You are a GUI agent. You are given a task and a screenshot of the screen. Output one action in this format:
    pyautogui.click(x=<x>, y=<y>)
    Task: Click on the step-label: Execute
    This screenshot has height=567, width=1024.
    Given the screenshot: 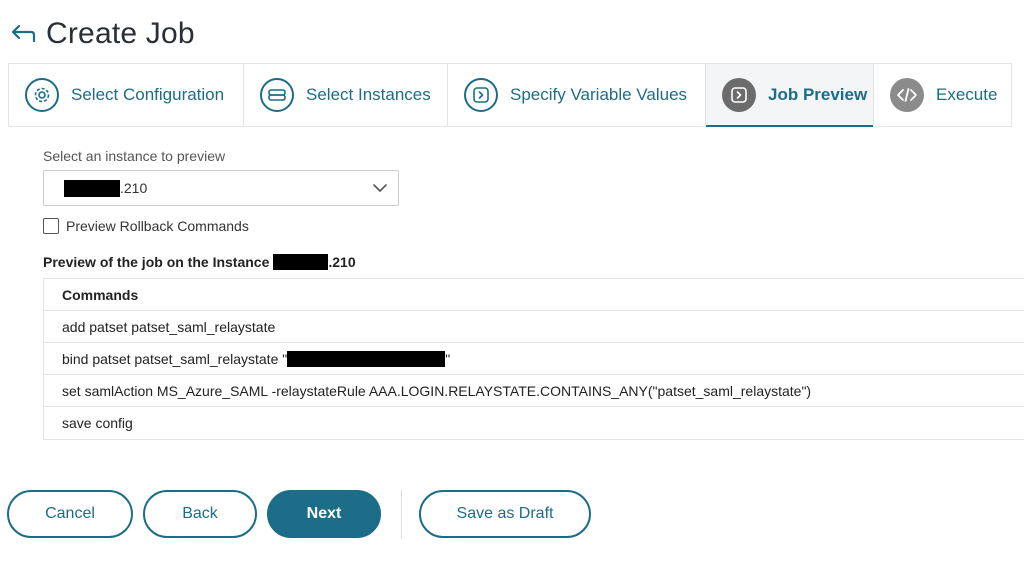 What is the action you would take?
    pyautogui.click(x=967, y=94)
    